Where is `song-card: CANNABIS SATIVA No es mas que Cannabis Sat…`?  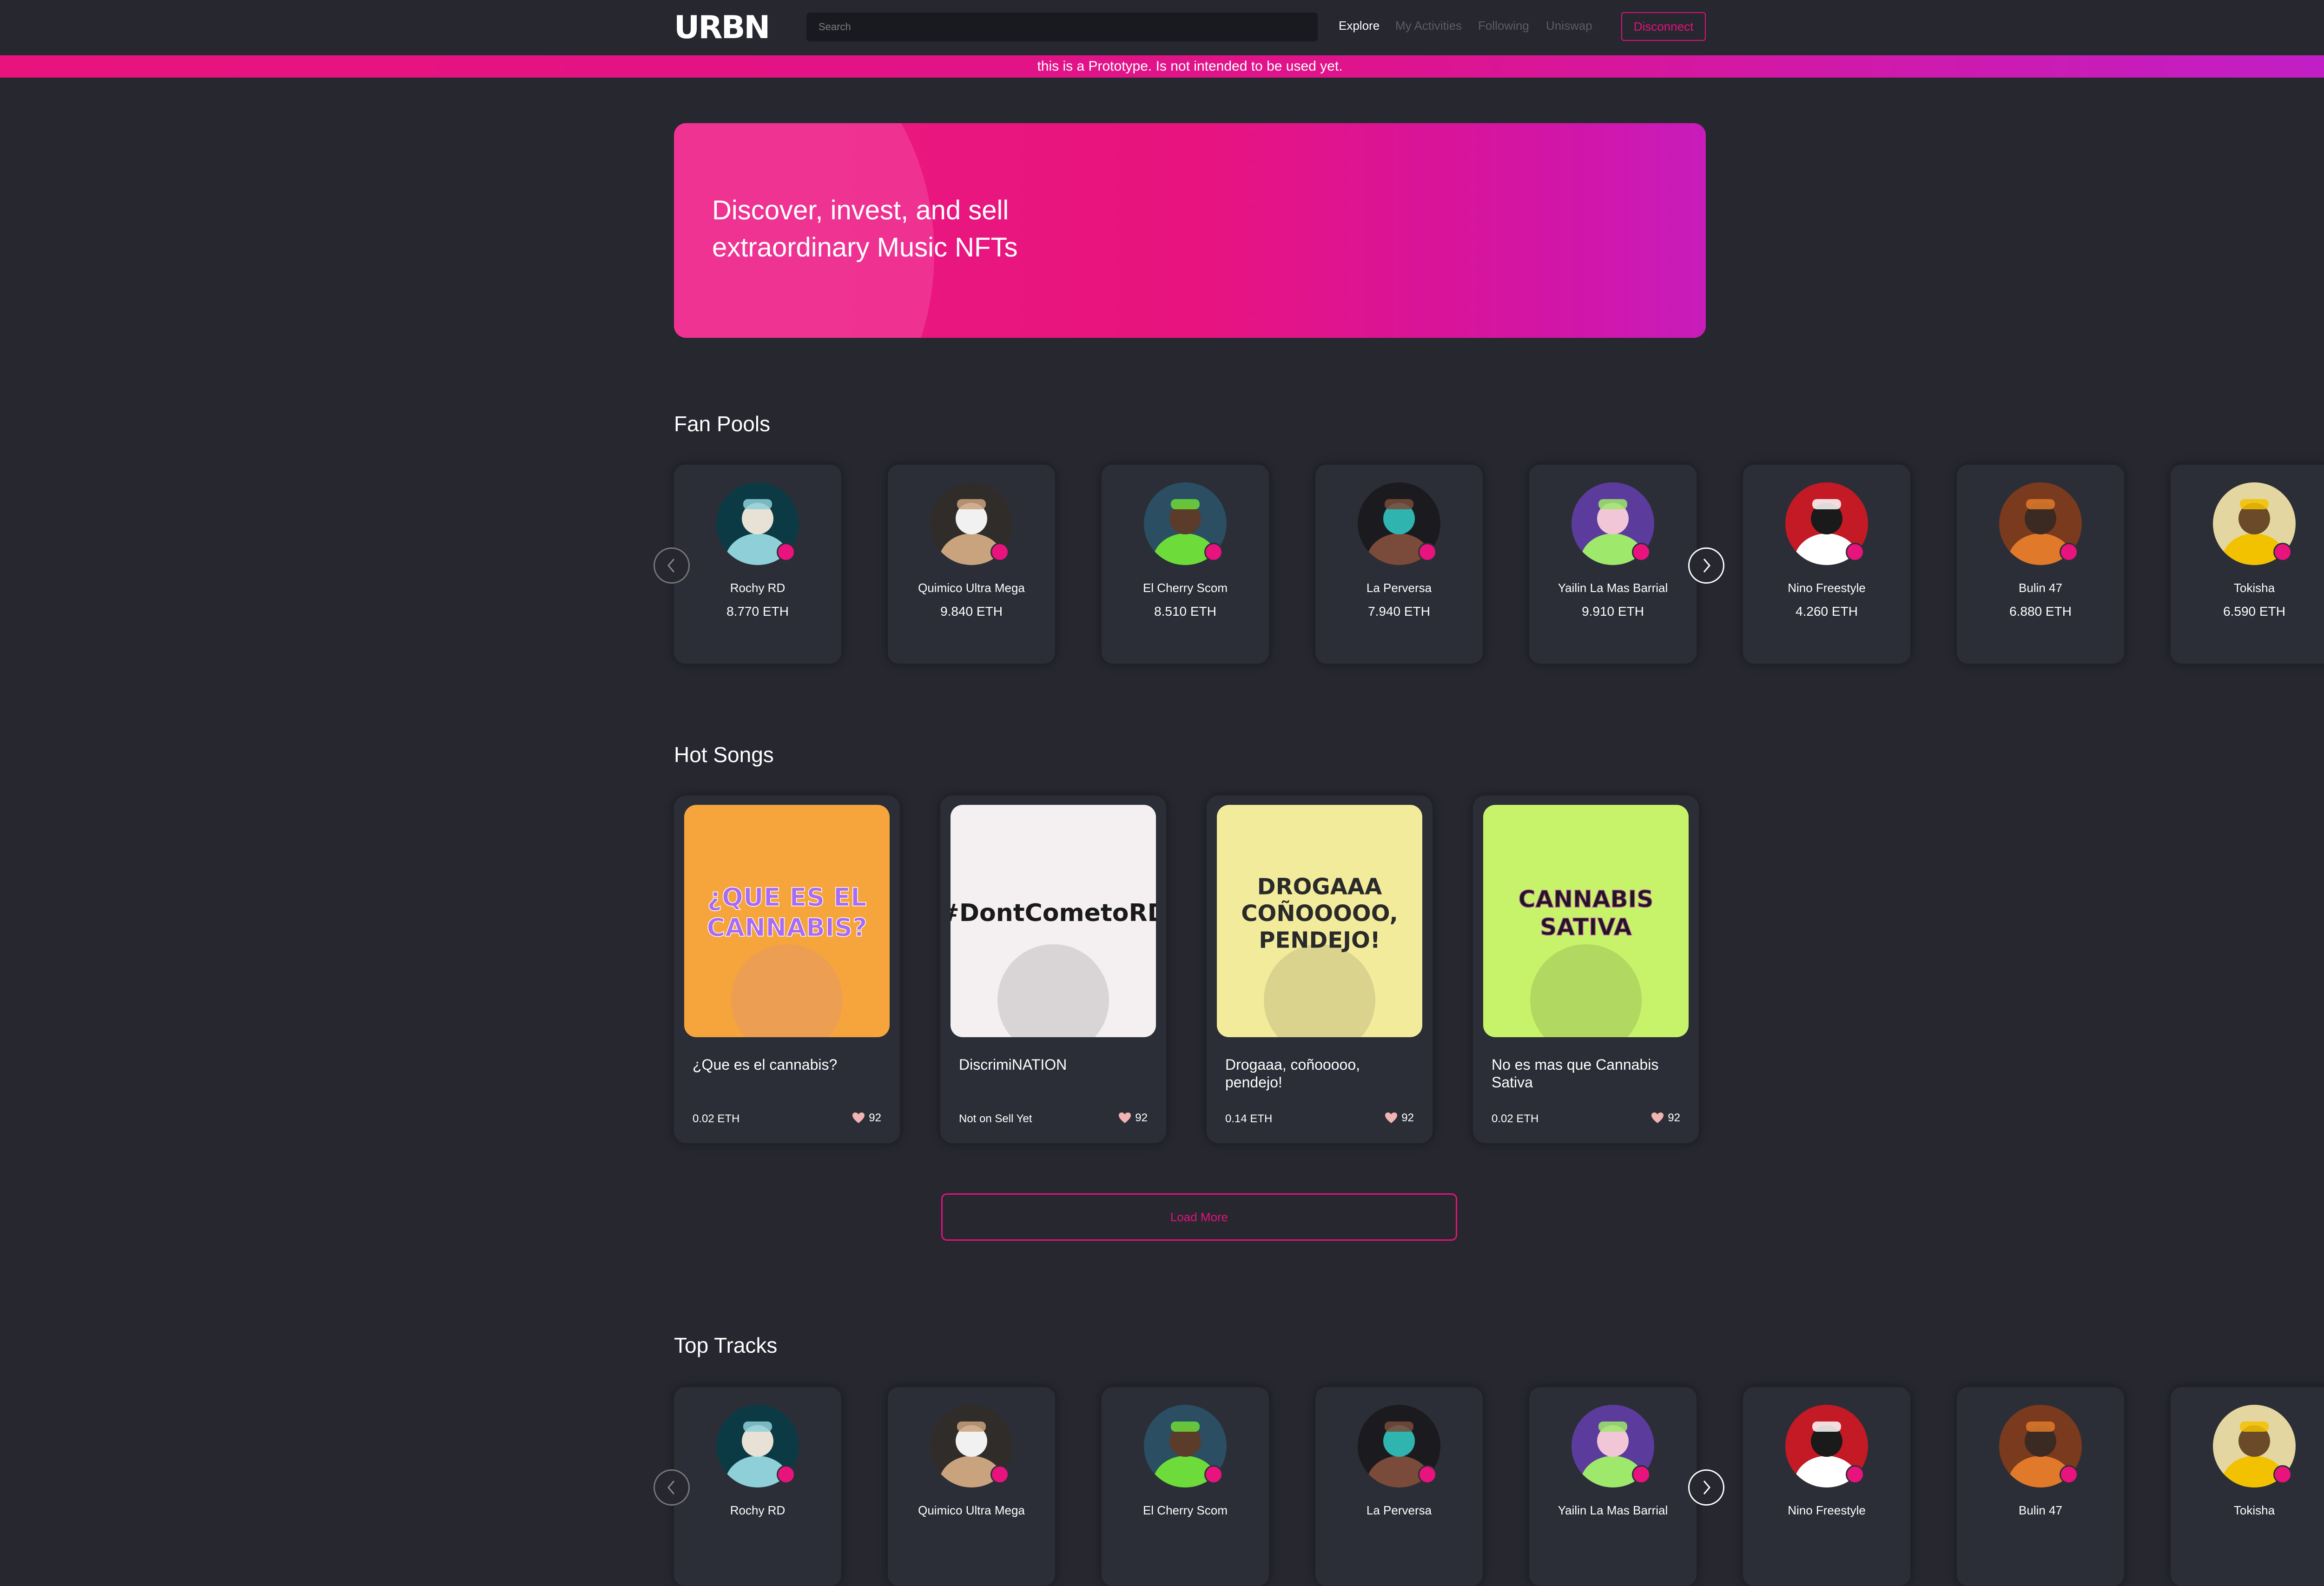 song-card: CANNABIS SATIVA No es mas que Cannabis Sat… is located at coordinates (1586, 970).